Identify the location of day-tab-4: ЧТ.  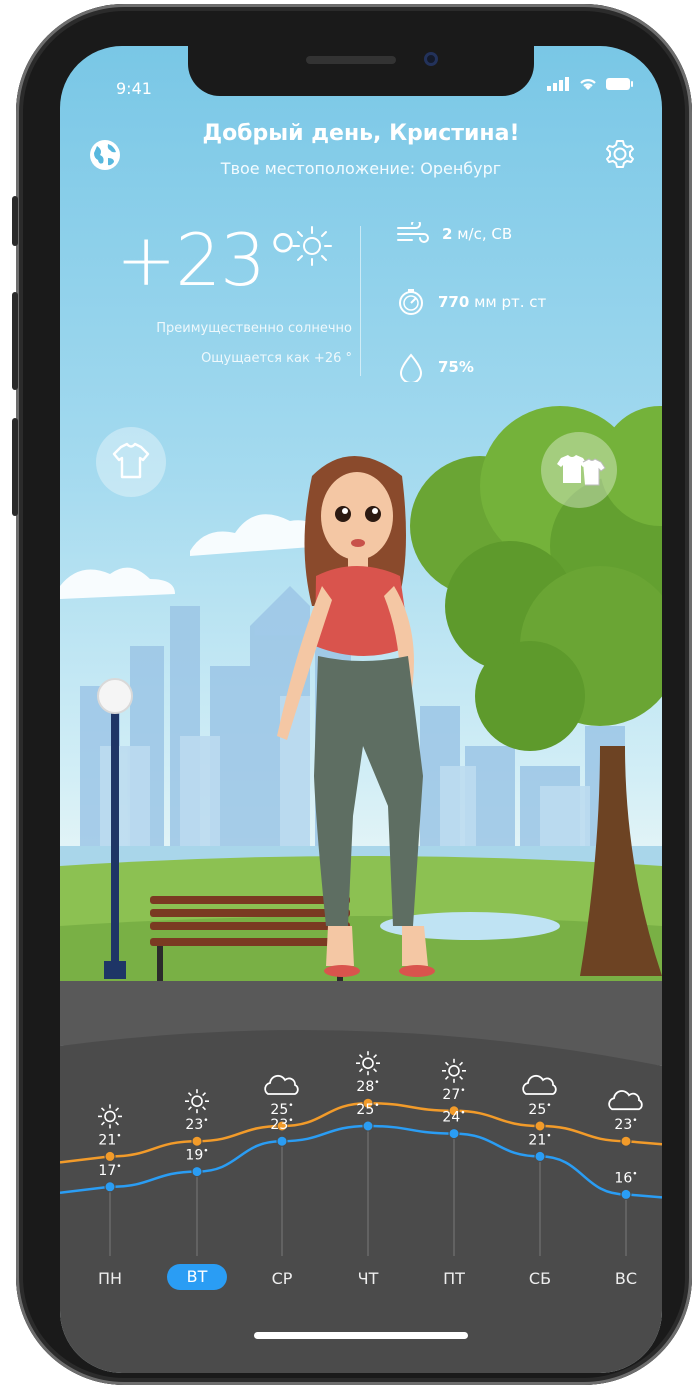
(368, 1278).